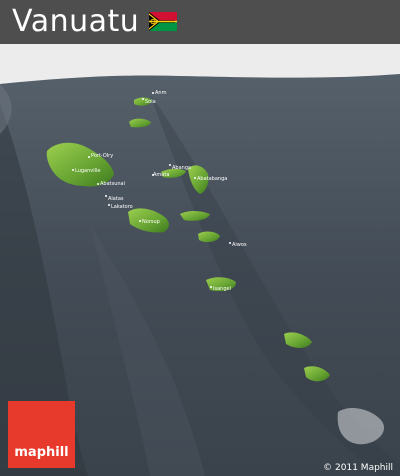 The height and width of the screenshot is (476, 400). Describe the element at coordinates (222, 289) in the screenshot. I see `place-label: Isangel` at that location.